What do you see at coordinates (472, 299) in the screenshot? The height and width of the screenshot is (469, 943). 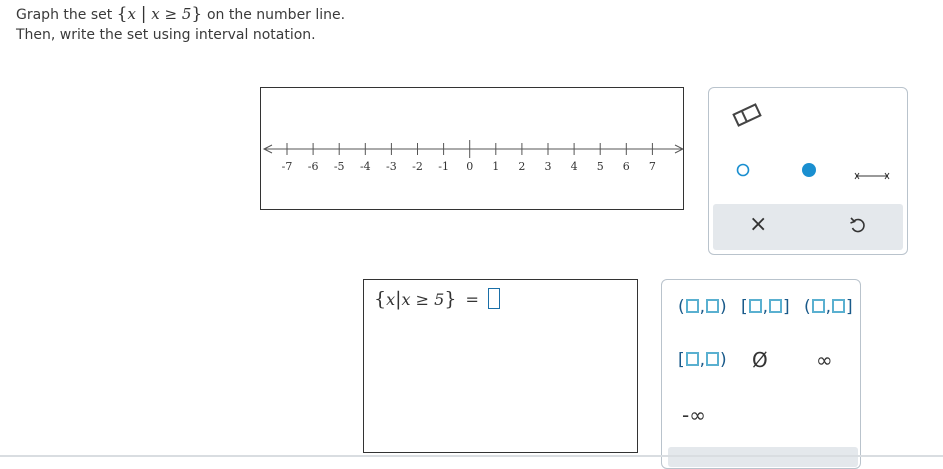 I see `equals-sign: =` at bounding box center [472, 299].